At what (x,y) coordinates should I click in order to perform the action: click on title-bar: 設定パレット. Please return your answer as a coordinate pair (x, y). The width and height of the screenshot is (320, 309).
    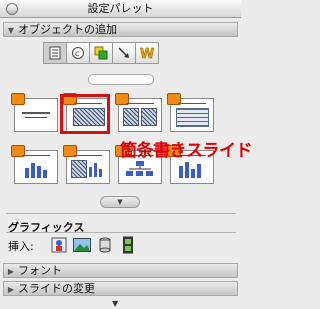
    Looking at the image, I should click on (120, 9).